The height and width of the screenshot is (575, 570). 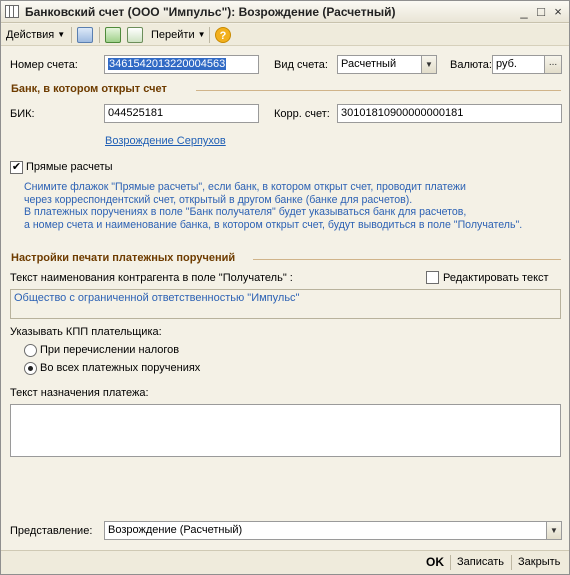 What do you see at coordinates (89, 89) in the screenshot?
I see `bank-section-title: Банк, в котором открыт счет` at bounding box center [89, 89].